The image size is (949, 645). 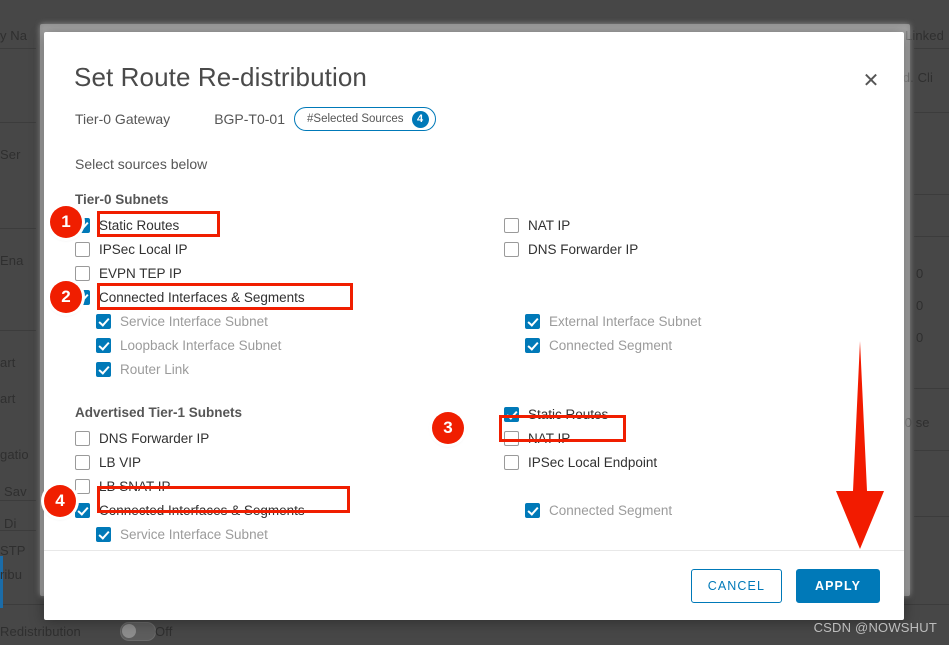 What do you see at coordinates (201, 345) in the screenshot?
I see `checkbox-label: Loopback Interface Subnet` at bounding box center [201, 345].